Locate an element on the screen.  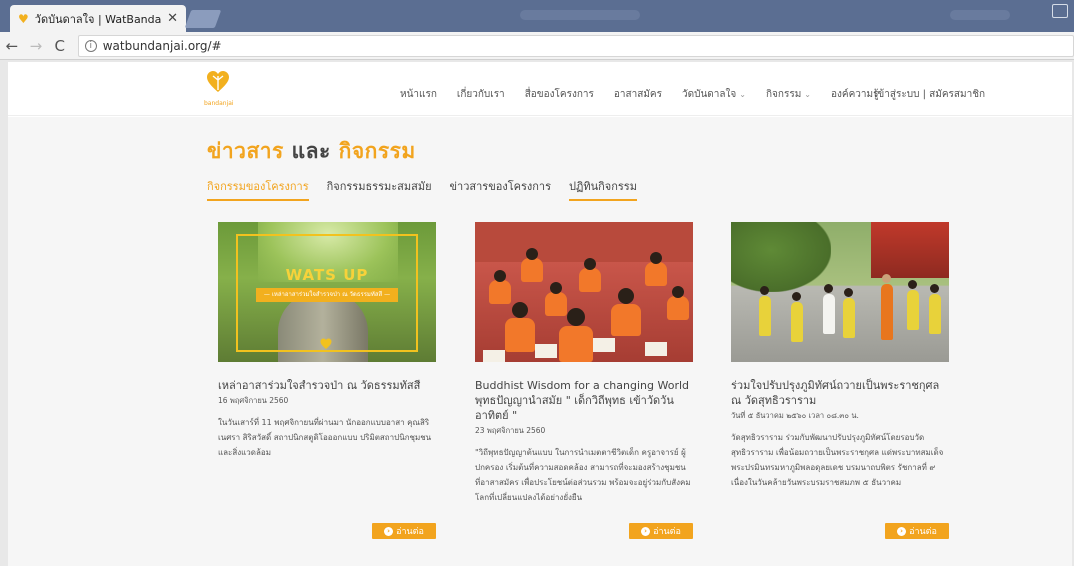
card-title: เหล่าอาสาร่วมใจสำรวจป่า ณ วัดธรรมทัสสี is located at coordinates (327, 385).